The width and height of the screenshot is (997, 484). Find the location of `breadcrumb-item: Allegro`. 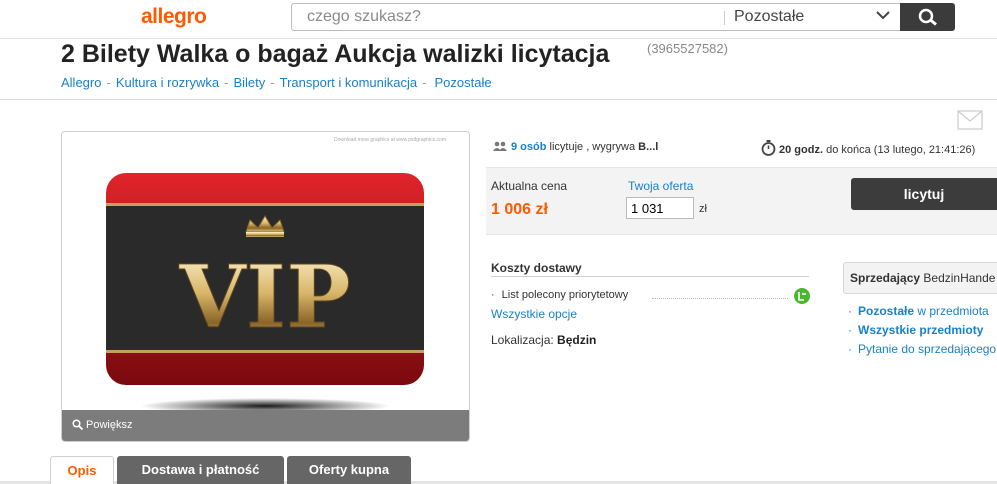

breadcrumb-item: Allegro is located at coordinates (81, 82).